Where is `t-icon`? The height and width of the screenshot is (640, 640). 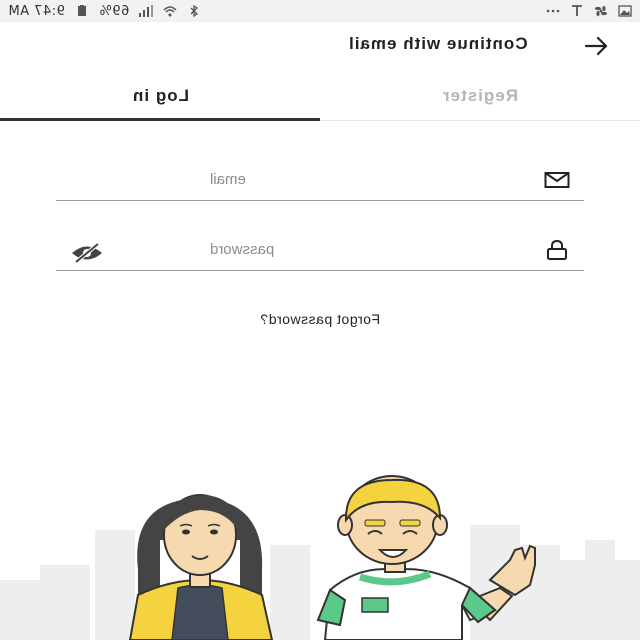
t-icon is located at coordinates (577, 10).